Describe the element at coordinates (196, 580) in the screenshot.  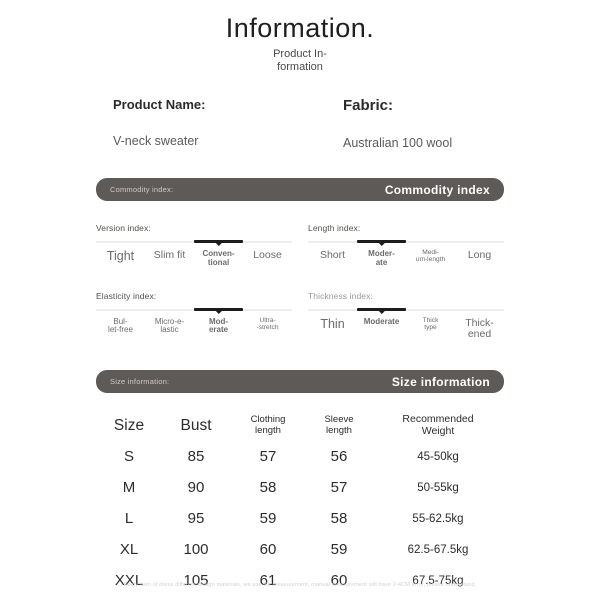
I see `cell-bust: 105` at that location.